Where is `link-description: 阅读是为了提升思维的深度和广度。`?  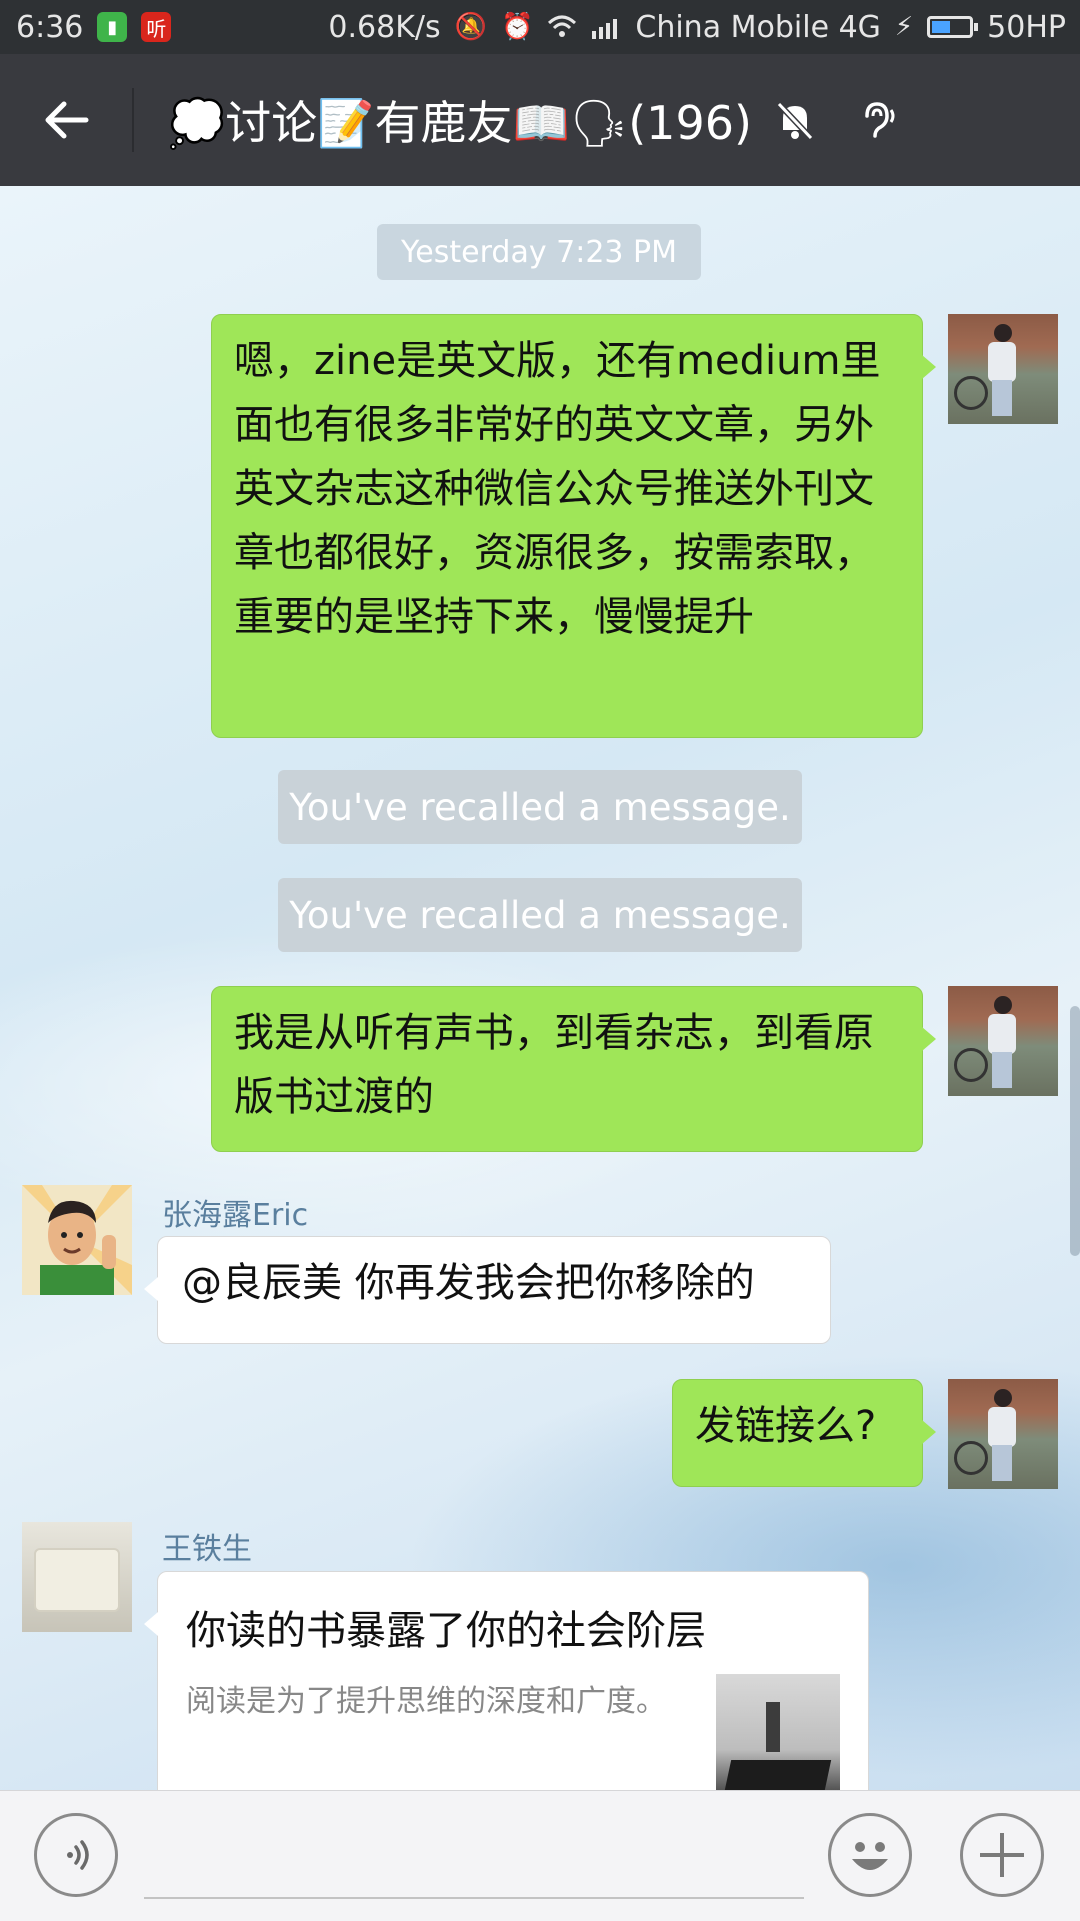 link-description: 阅读是为了提升思维的深度和广度。 is located at coordinates (426, 1701).